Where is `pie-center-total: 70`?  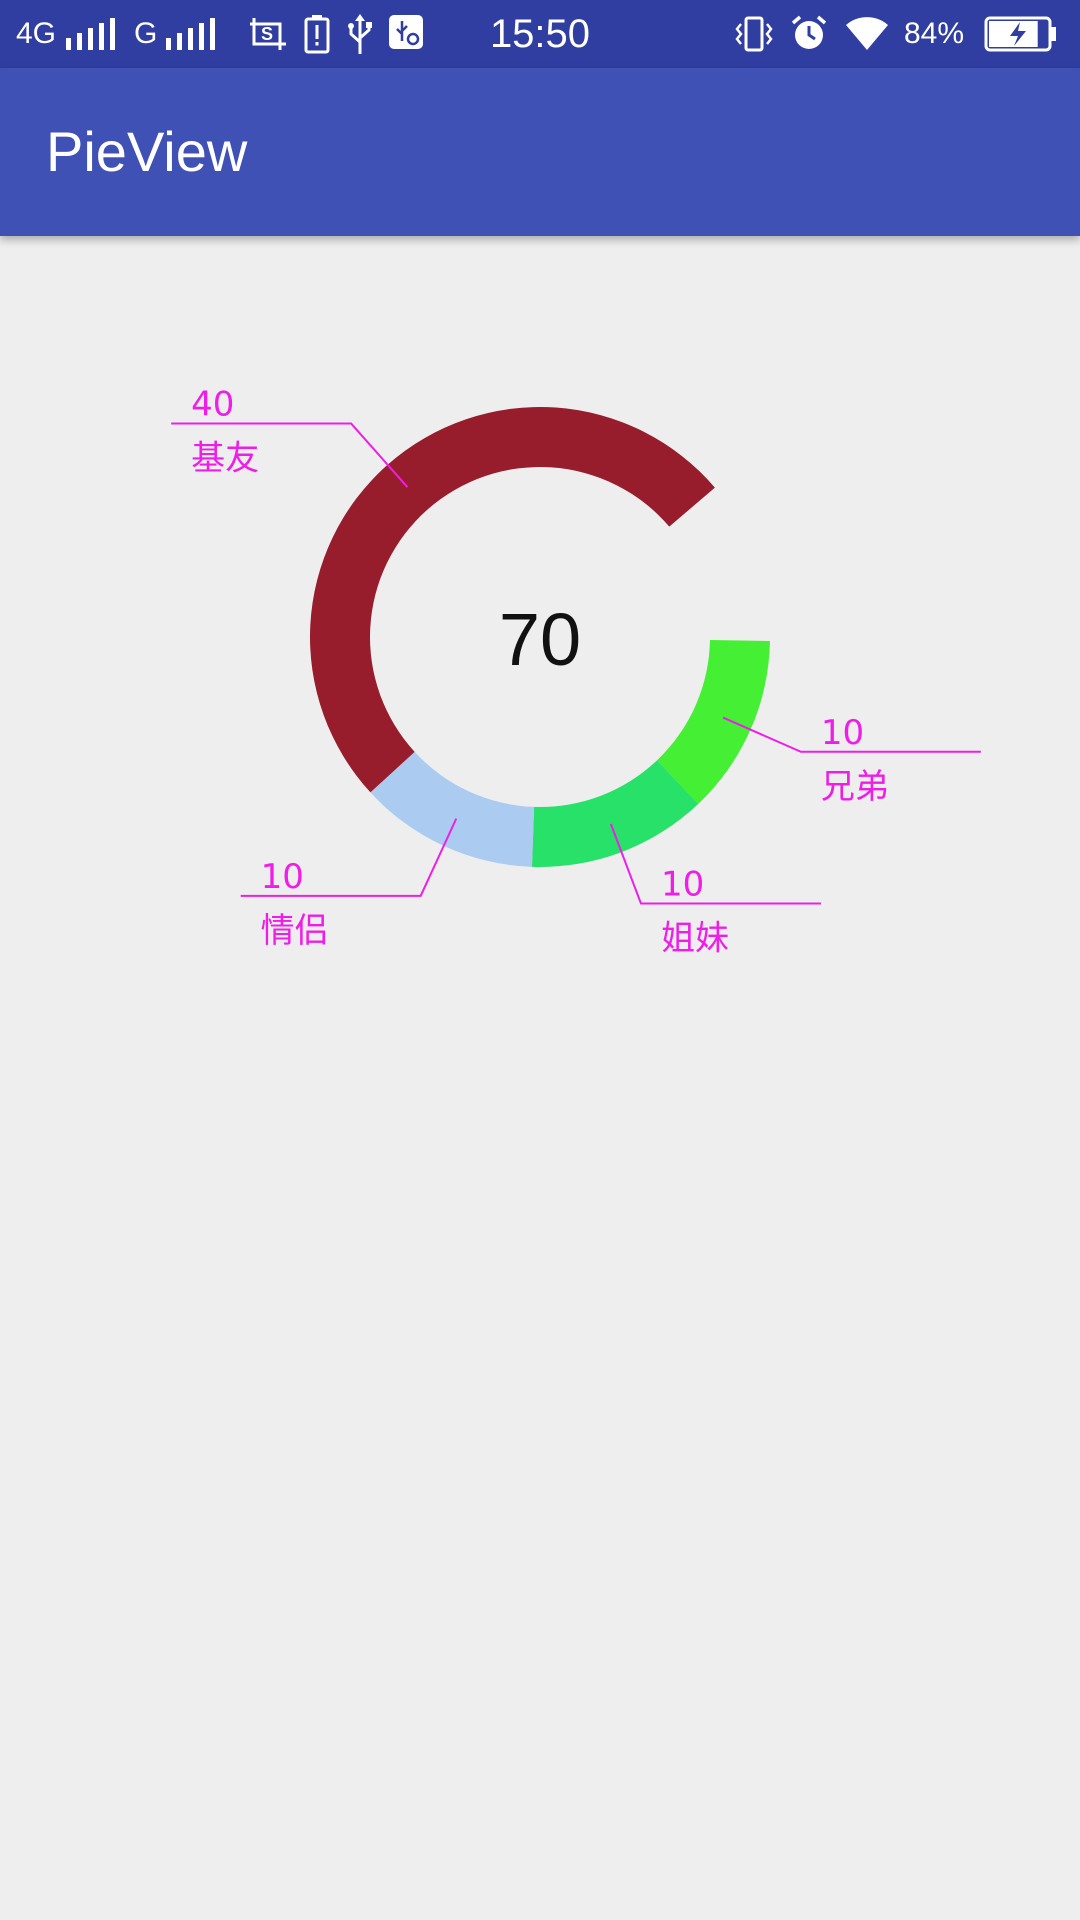 pie-center-total: 70 is located at coordinates (540, 639).